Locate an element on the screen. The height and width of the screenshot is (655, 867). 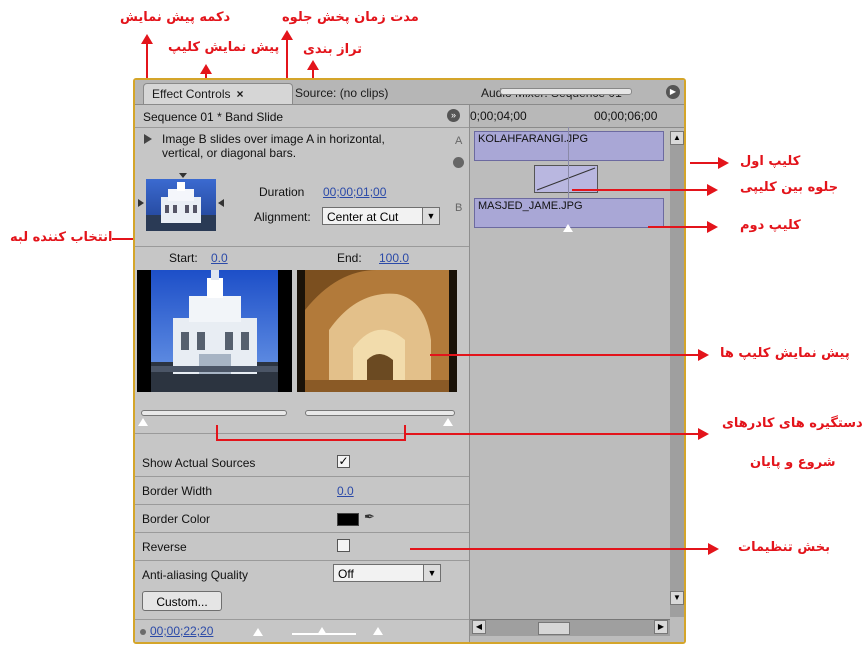
arrow-head-transition-between-clips is located at coordinates (712, 190).